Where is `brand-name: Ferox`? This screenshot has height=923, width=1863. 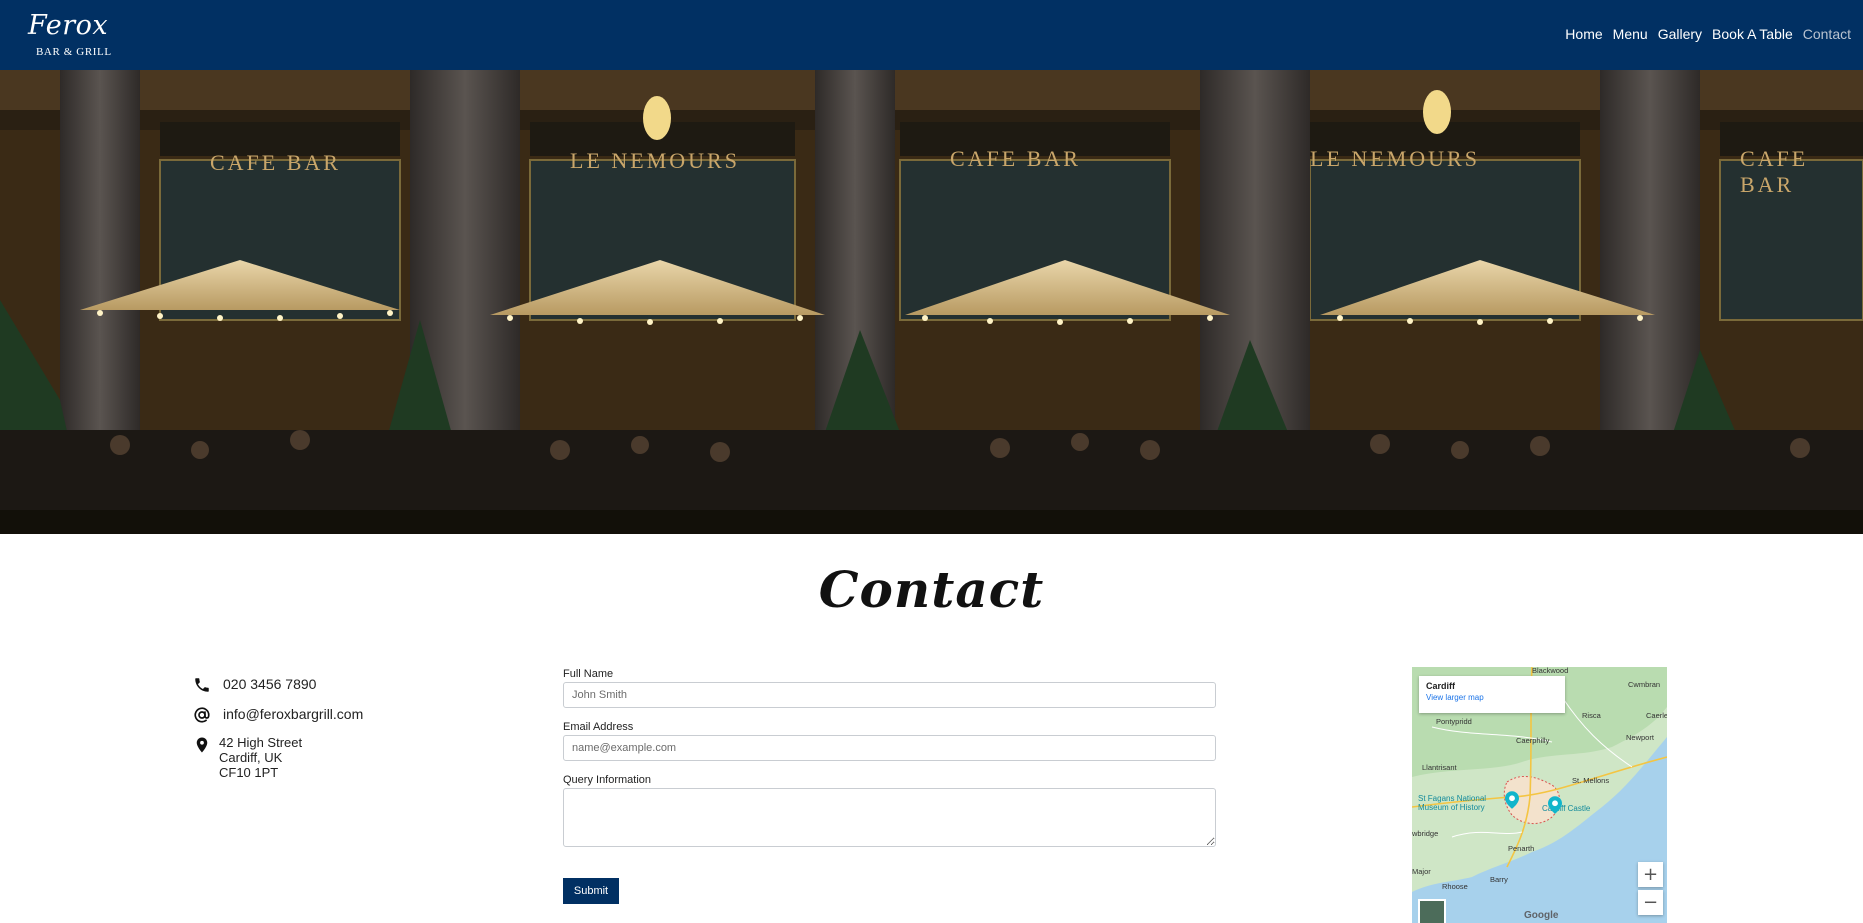 brand-name: Ferox is located at coordinates (68, 25).